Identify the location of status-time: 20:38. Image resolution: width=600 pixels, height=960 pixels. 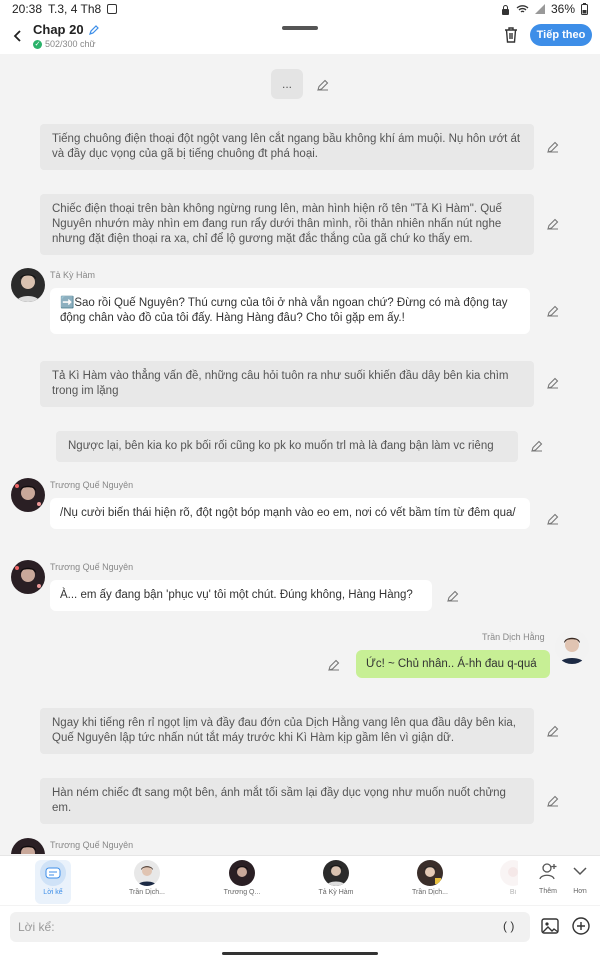
(27, 9).